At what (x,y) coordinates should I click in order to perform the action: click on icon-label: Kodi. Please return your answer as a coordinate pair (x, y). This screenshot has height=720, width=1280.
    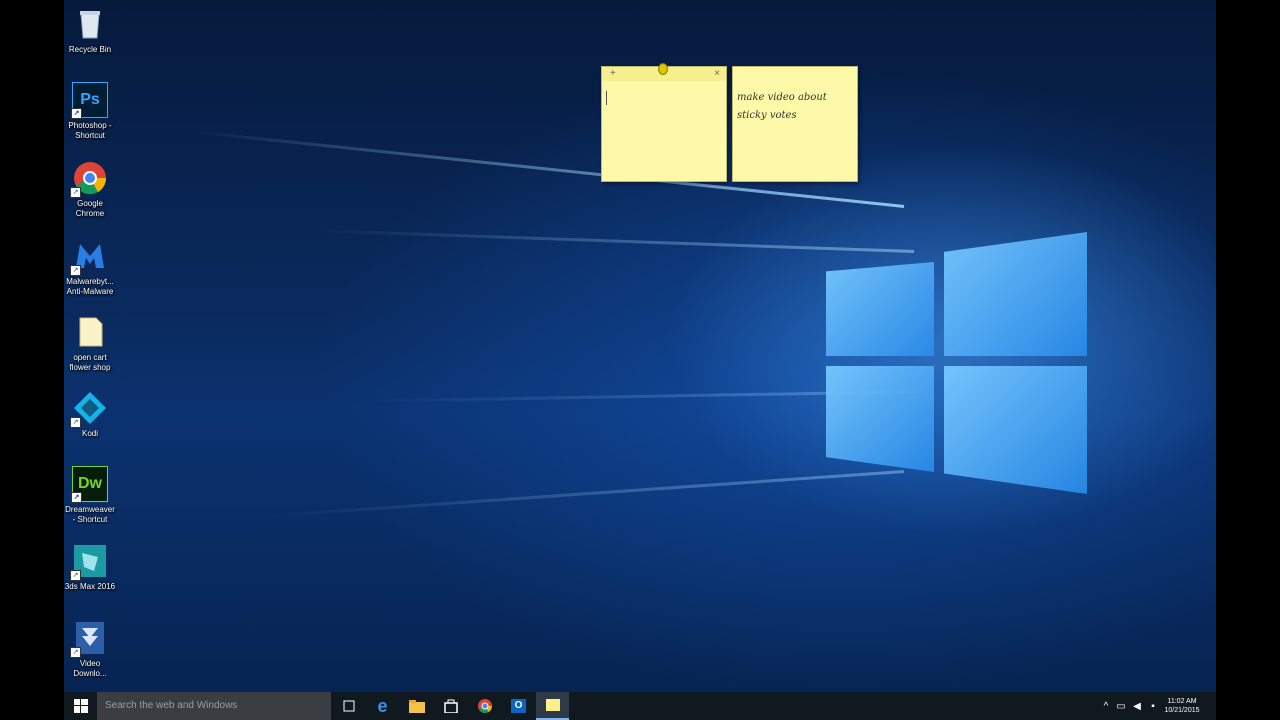
    Looking at the image, I should click on (89, 433).